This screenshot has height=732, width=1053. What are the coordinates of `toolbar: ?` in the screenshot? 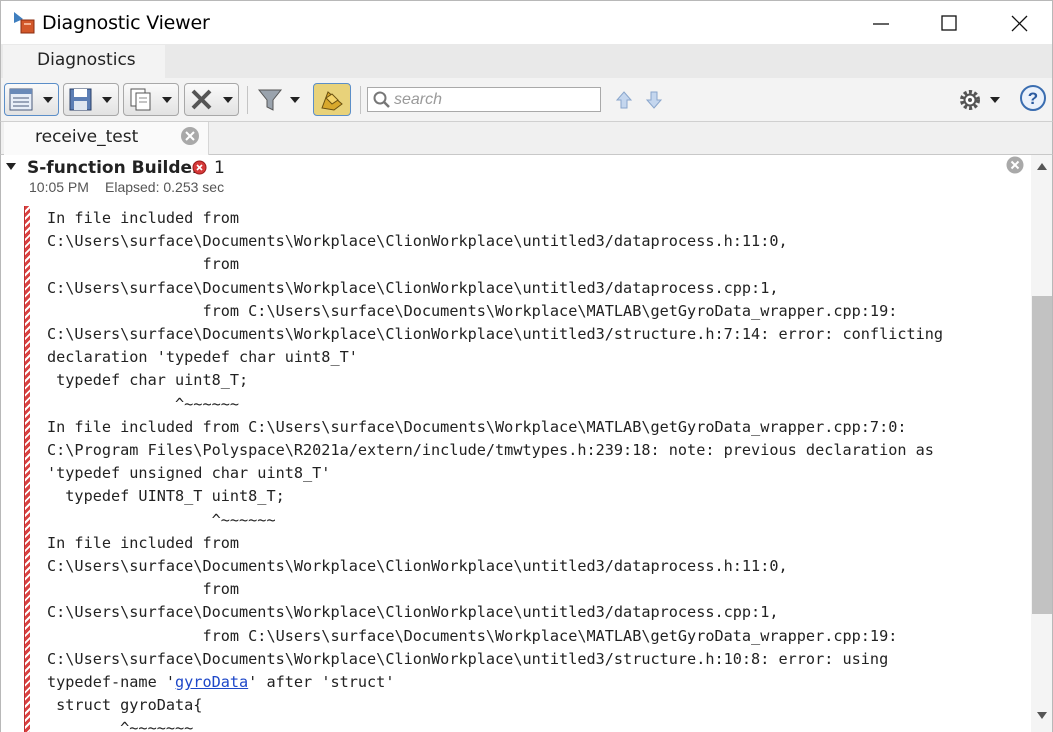 It's located at (526, 100).